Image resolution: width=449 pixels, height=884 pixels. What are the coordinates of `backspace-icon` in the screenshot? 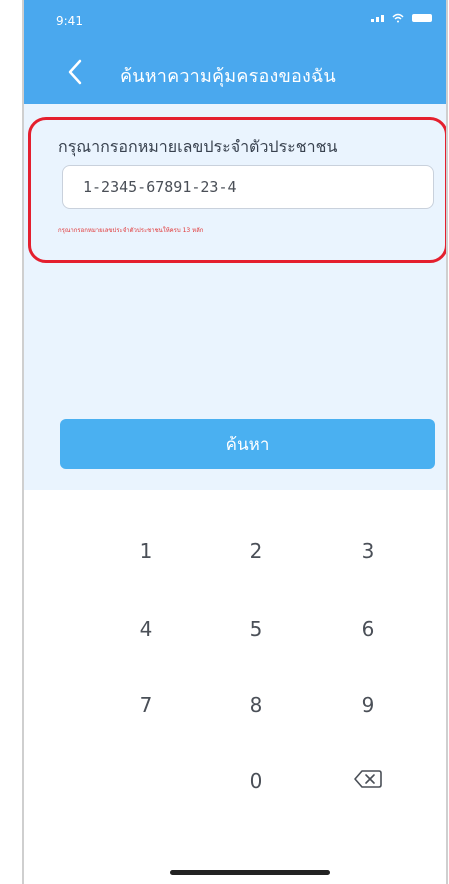 It's located at (368, 781).